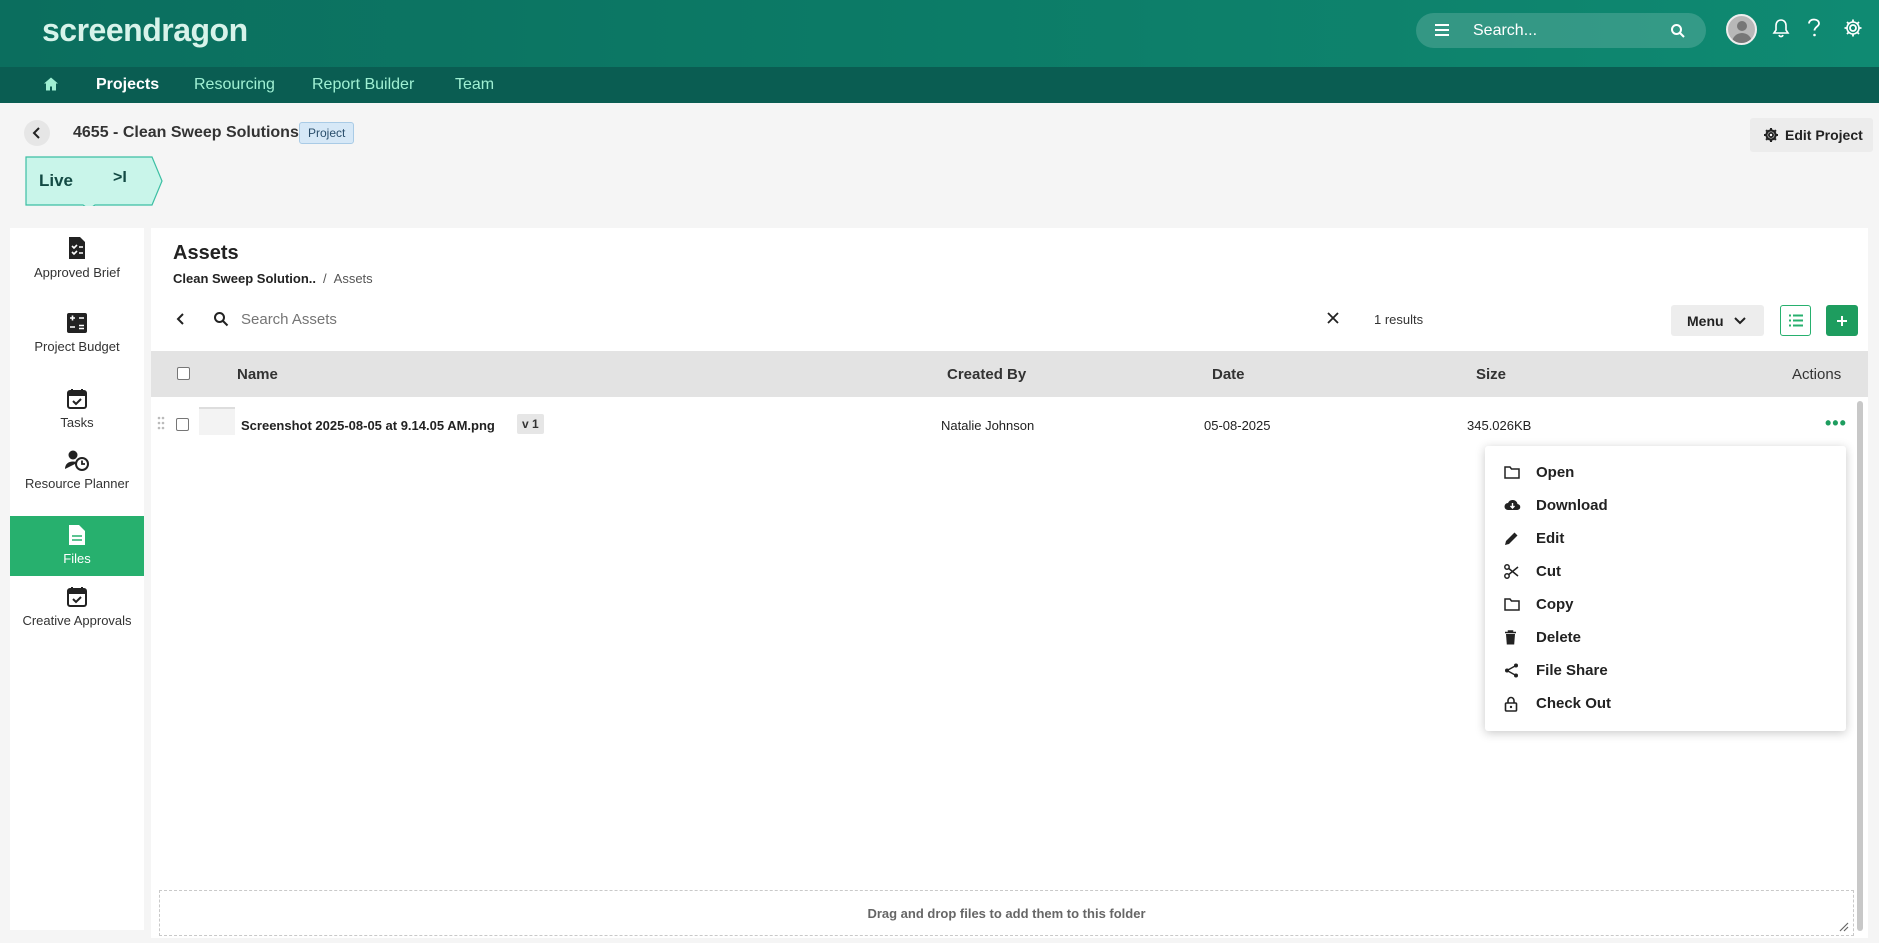 The width and height of the screenshot is (1879, 943). I want to click on home-icon, so click(51, 84).